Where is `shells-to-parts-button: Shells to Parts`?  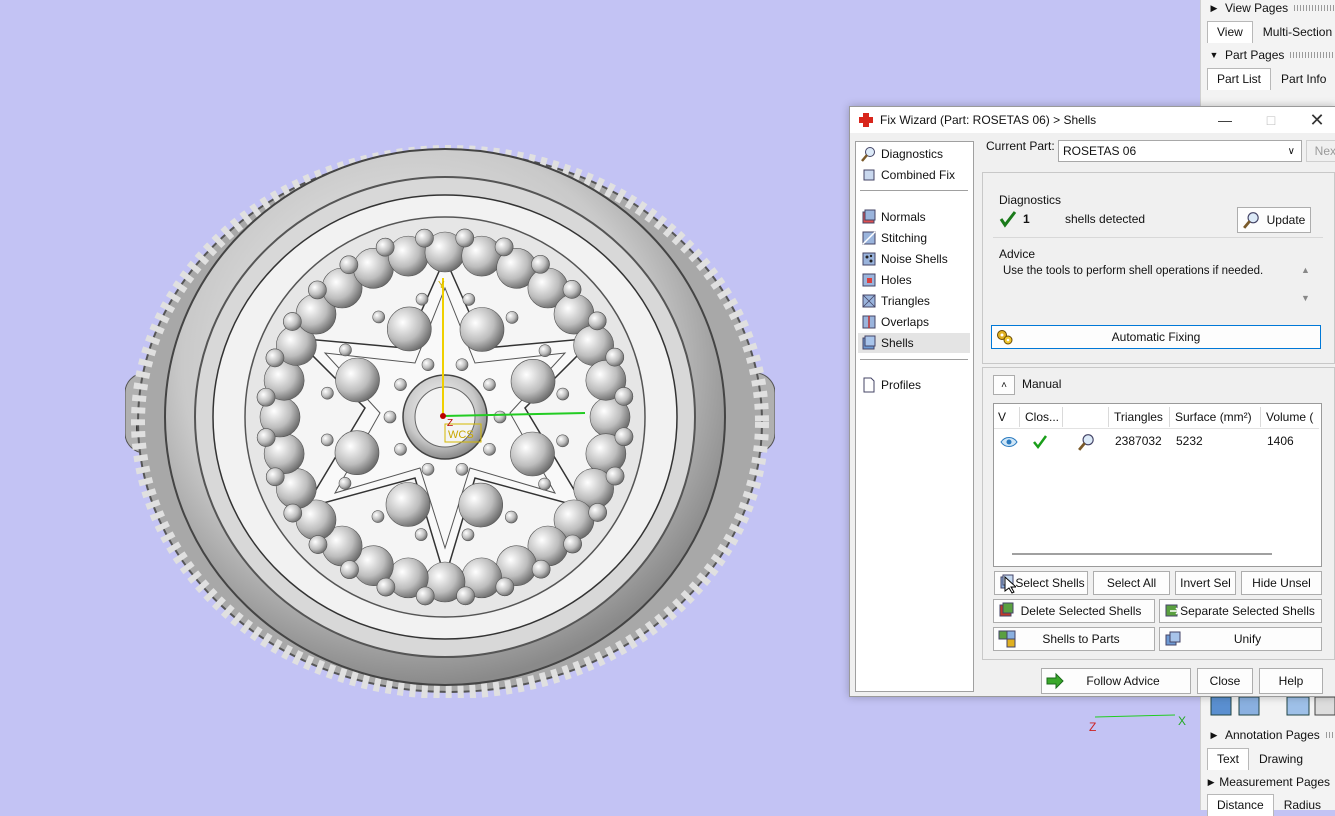 shells-to-parts-button: Shells to Parts is located at coordinates (1074, 639).